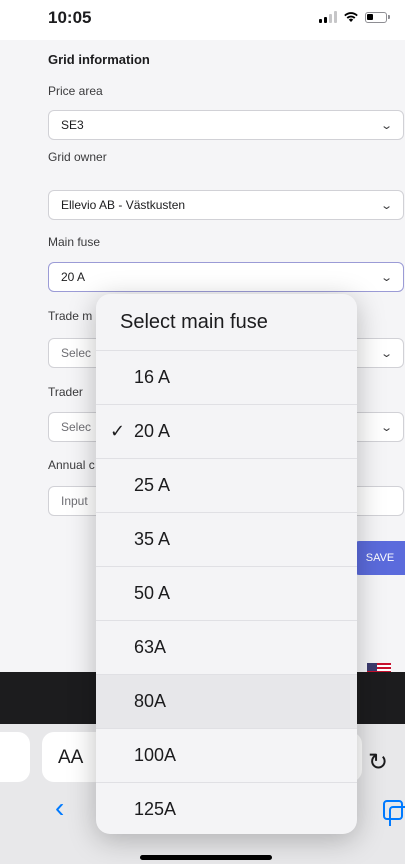 This screenshot has width=405, height=864. What do you see at coordinates (76, 427) in the screenshot?
I see `trader-placeholder: Selec` at bounding box center [76, 427].